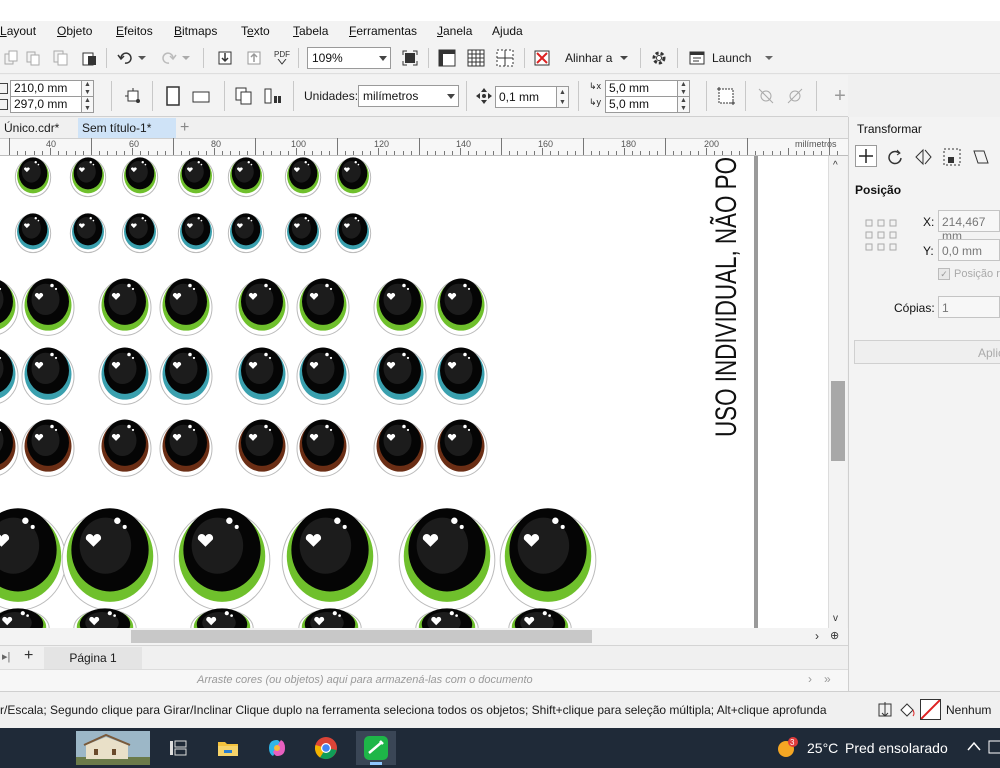 This screenshot has width=1000, height=768. Describe the element at coordinates (930, 709) in the screenshot. I see `no-fill-swatch` at that location.